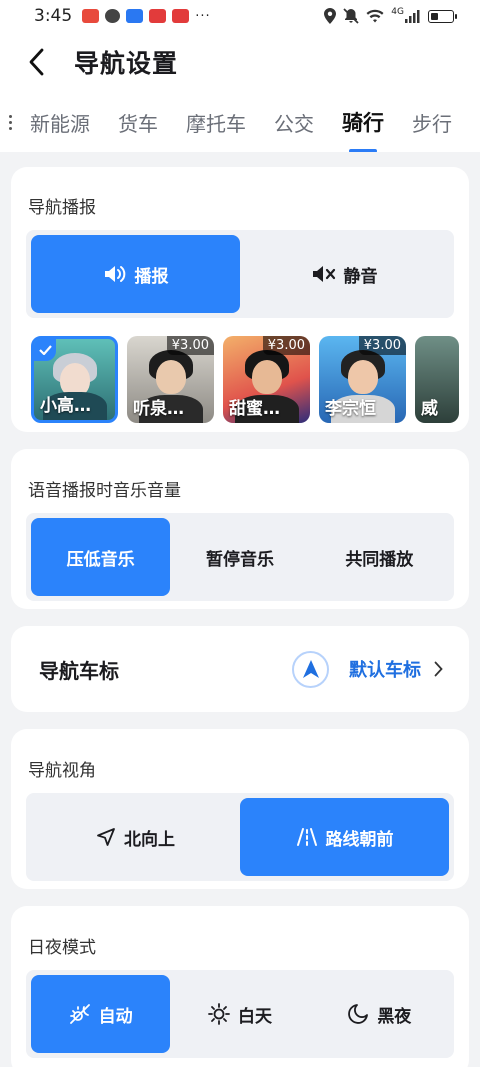 This screenshot has height=1067, width=480. What do you see at coordinates (10, 122) in the screenshot?
I see `more-tabs-icon` at bounding box center [10, 122].